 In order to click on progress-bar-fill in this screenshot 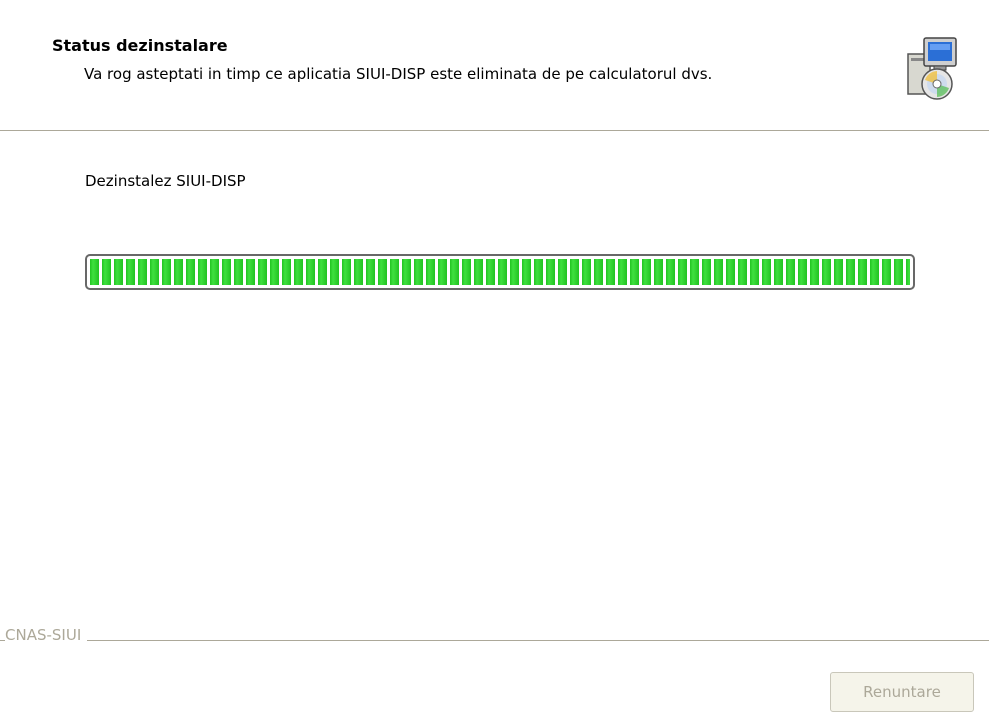, I will do `click(500, 272)`.